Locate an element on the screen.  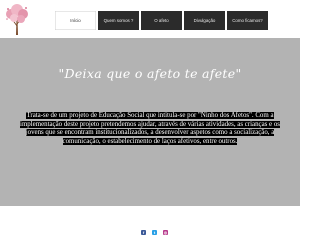
nav-item-o-afeto: O afeto is located at coordinates (161, 20).